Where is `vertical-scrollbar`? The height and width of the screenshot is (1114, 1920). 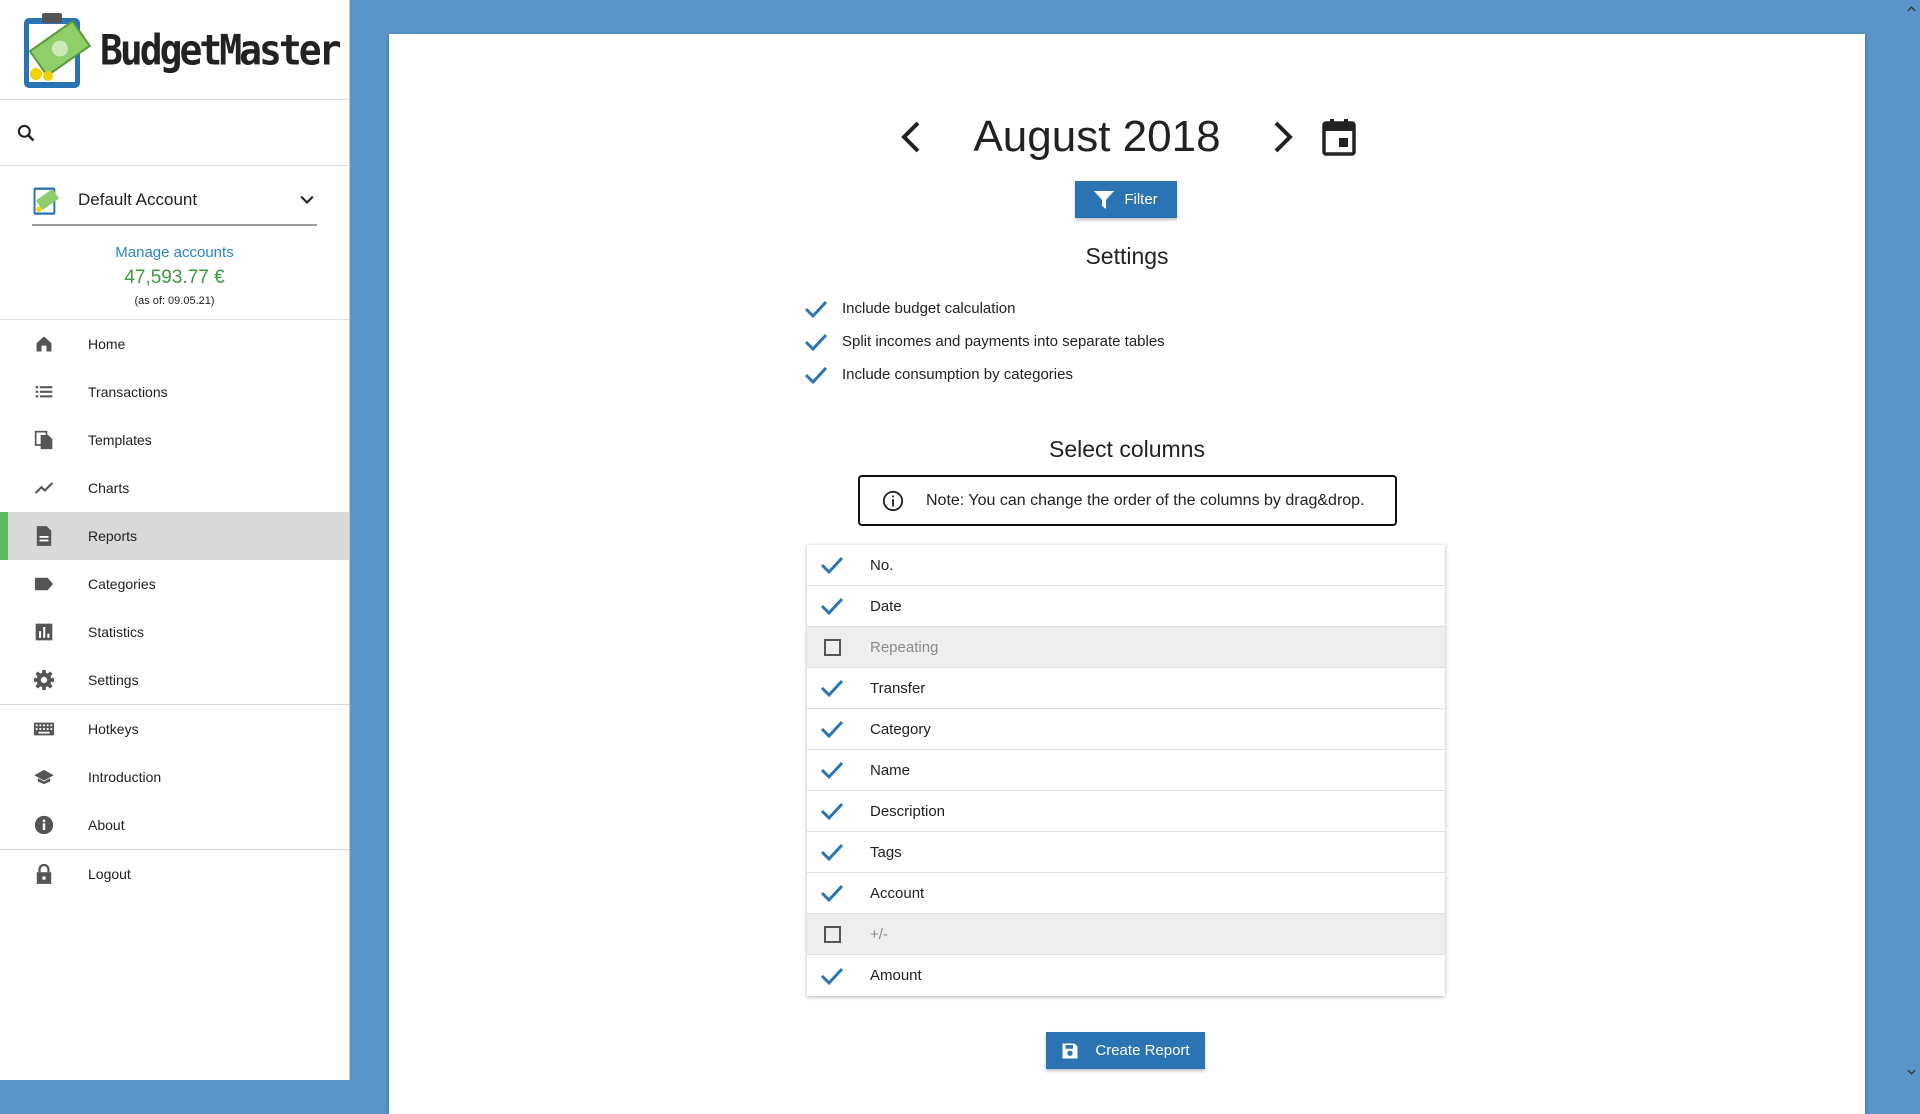
vertical-scrollbar is located at coordinates (1911, 540).